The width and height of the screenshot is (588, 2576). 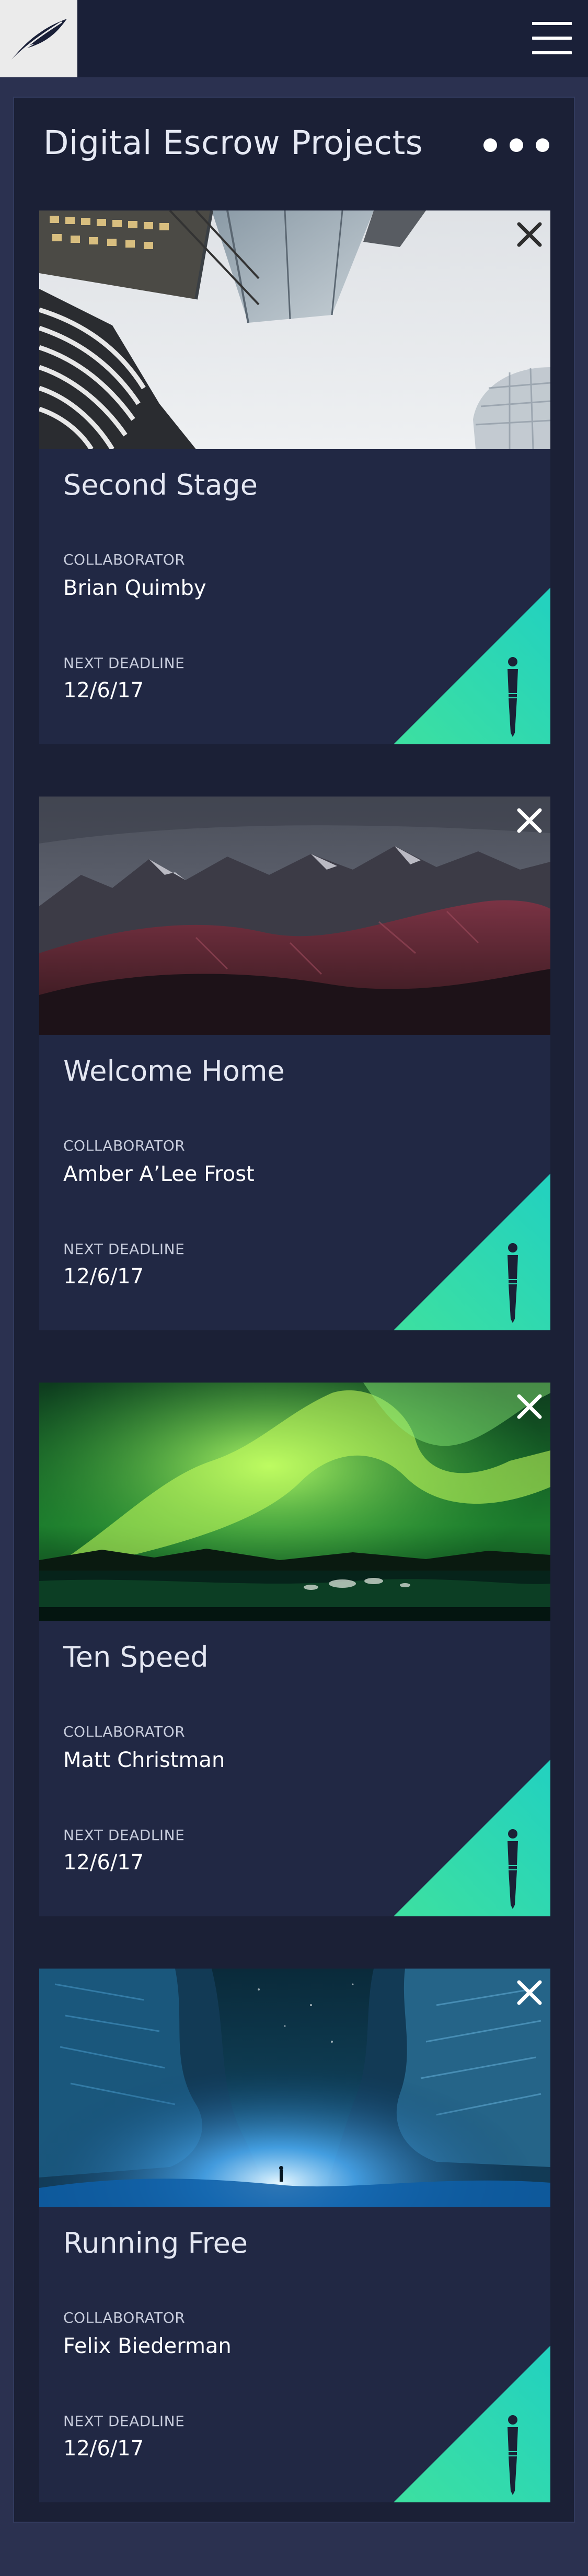 What do you see at coordinates (294, 916) in the screenshot?
I see `mountains-photo` at bounding box center [294, 916].